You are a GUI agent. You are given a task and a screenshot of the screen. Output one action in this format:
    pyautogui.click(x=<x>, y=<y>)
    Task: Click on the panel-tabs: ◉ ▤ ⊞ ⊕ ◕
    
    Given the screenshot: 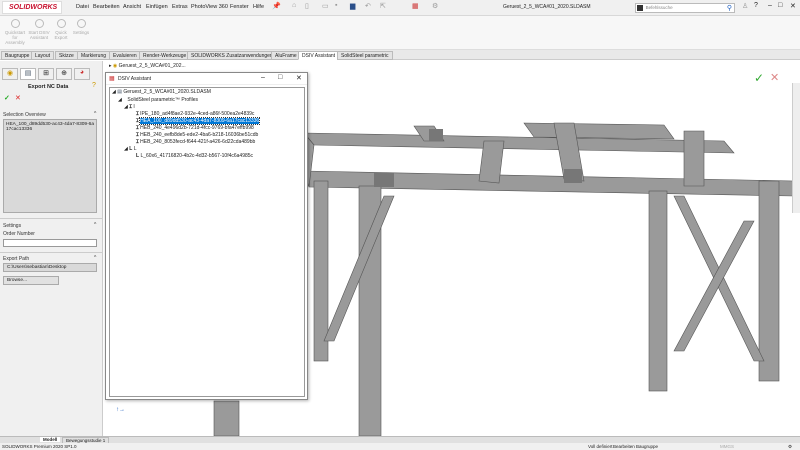 What is the action you would take?
    pyautogui.click(x=50, y=74)
    